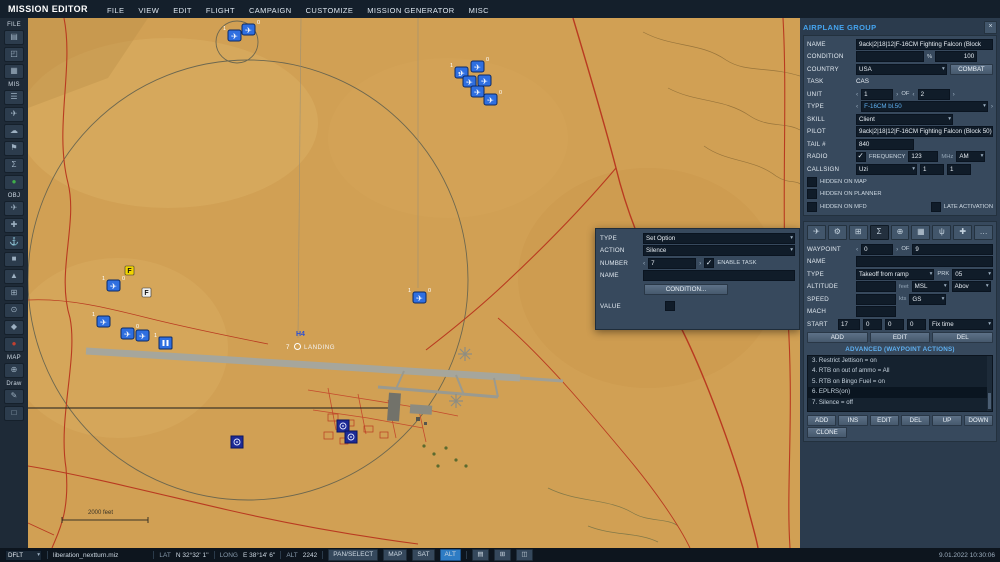 The height and width of the screenshot is (562, 1000). Describe the element at coordinates (353, 555) in the screenshot. I see `pan-select-button: PAN/SELECT` at that location.